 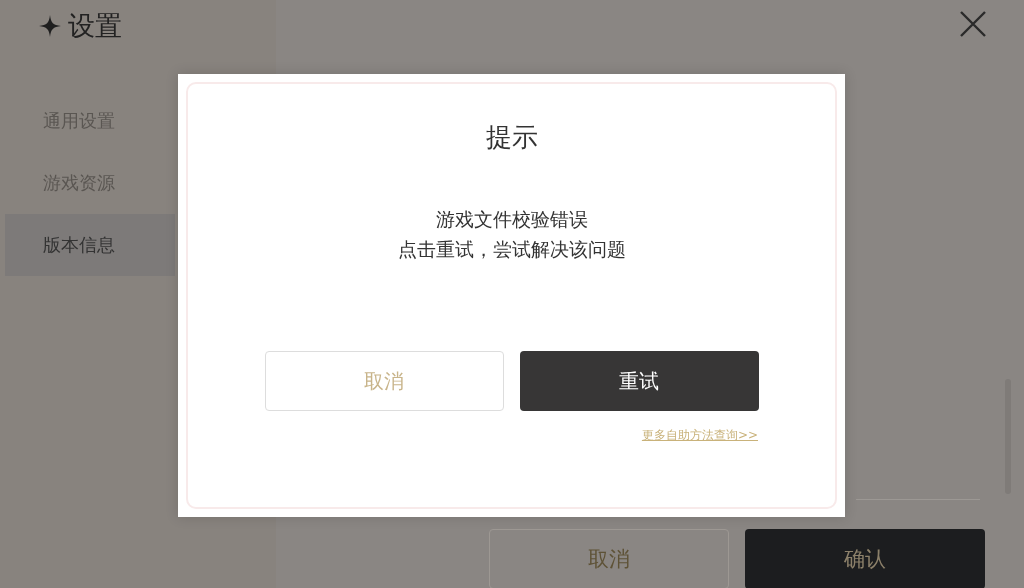 What do you see at coordinates (699, 435) in the screenshot?
I see `help-link: 更多自助方法查询>>` at bounding box center [699, 435].